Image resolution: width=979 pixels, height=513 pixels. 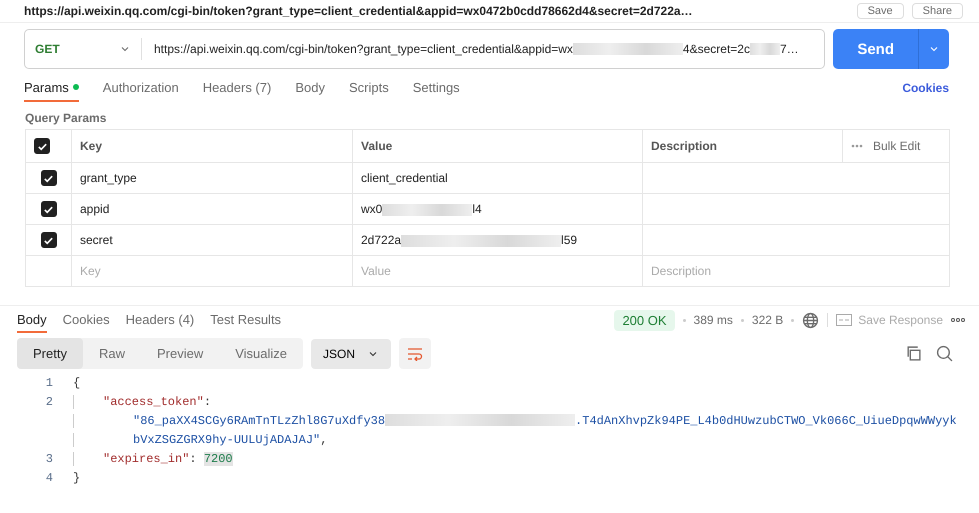 What do you see at coordinates (958, 320) in the screenshot?
I see `more-icon` at bounding box center [958, 320].